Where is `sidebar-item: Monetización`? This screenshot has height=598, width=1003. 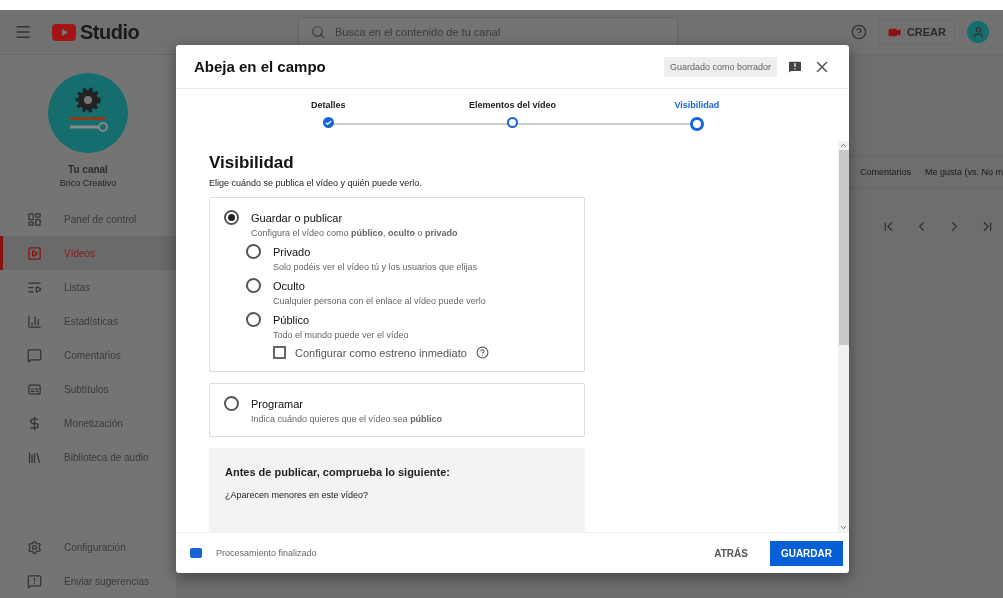 sidebar-item: Monetización is located at coordinates (88, 423).